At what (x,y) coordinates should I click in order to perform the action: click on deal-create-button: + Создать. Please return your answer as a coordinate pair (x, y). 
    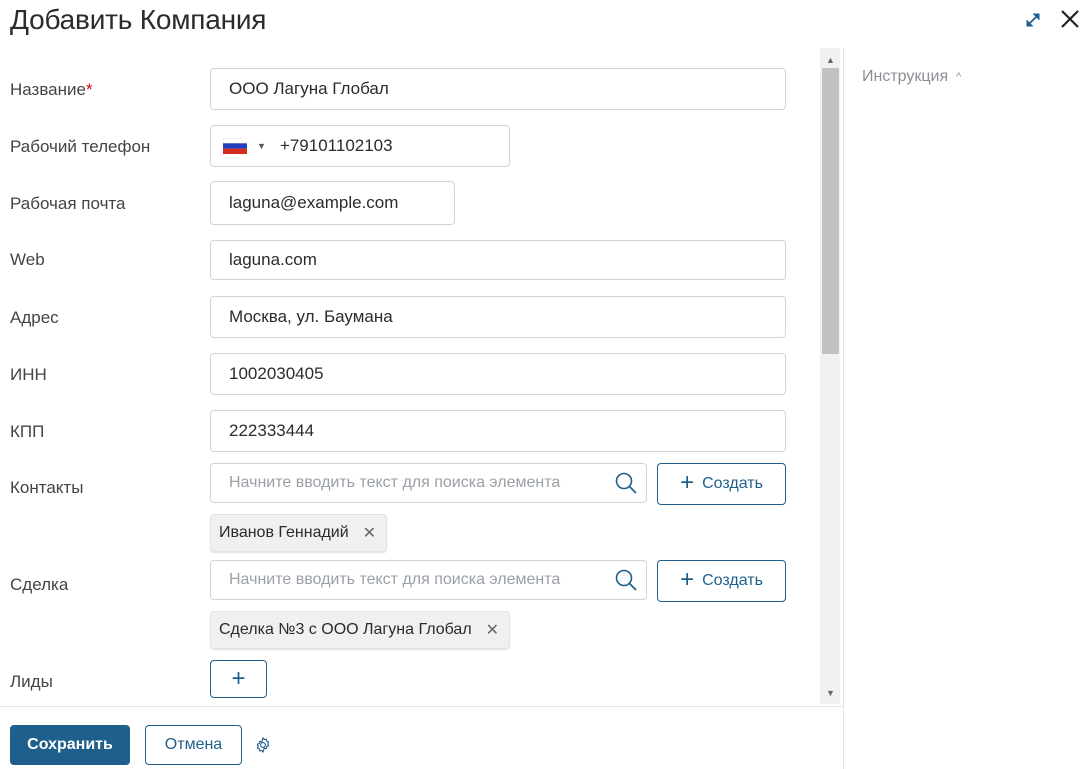
    Looking at the image, I should click on (721, 581).